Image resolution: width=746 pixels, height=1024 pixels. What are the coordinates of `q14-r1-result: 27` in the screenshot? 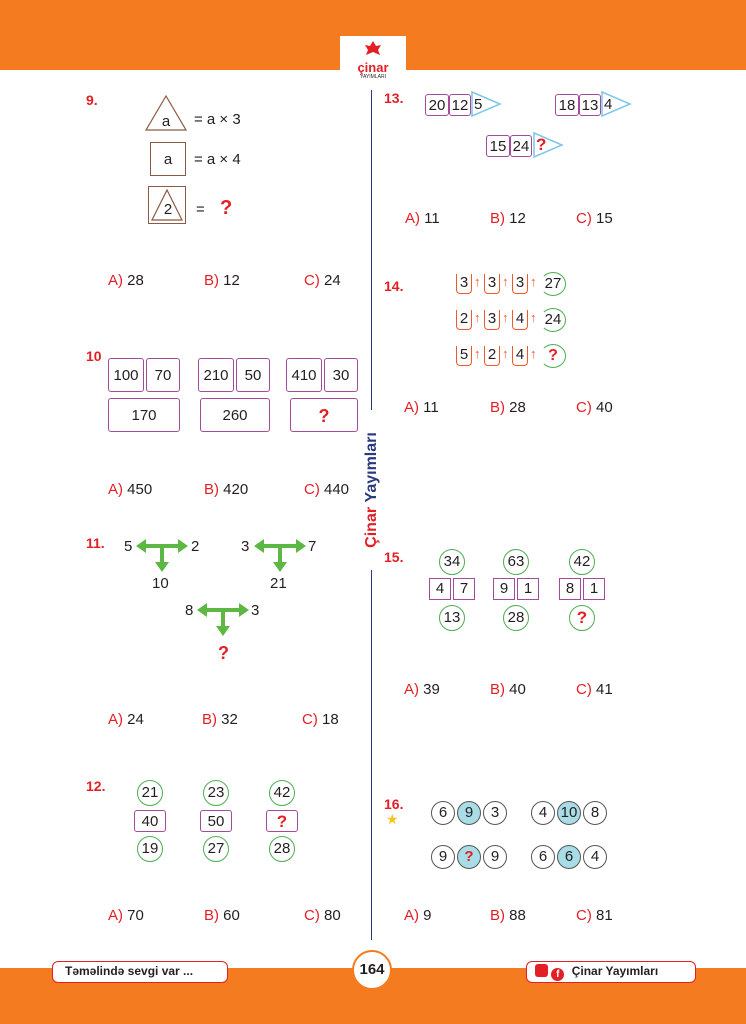 It's located at (553, 284).